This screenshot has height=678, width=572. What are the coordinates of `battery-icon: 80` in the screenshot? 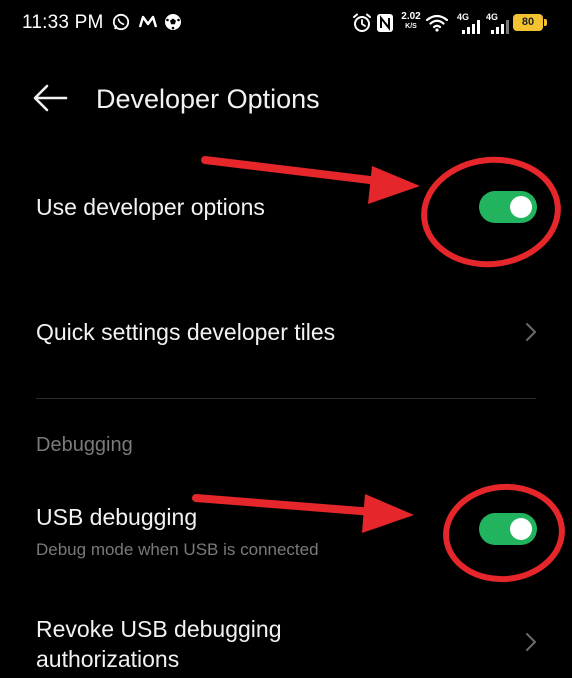 It's located at (528, 22).